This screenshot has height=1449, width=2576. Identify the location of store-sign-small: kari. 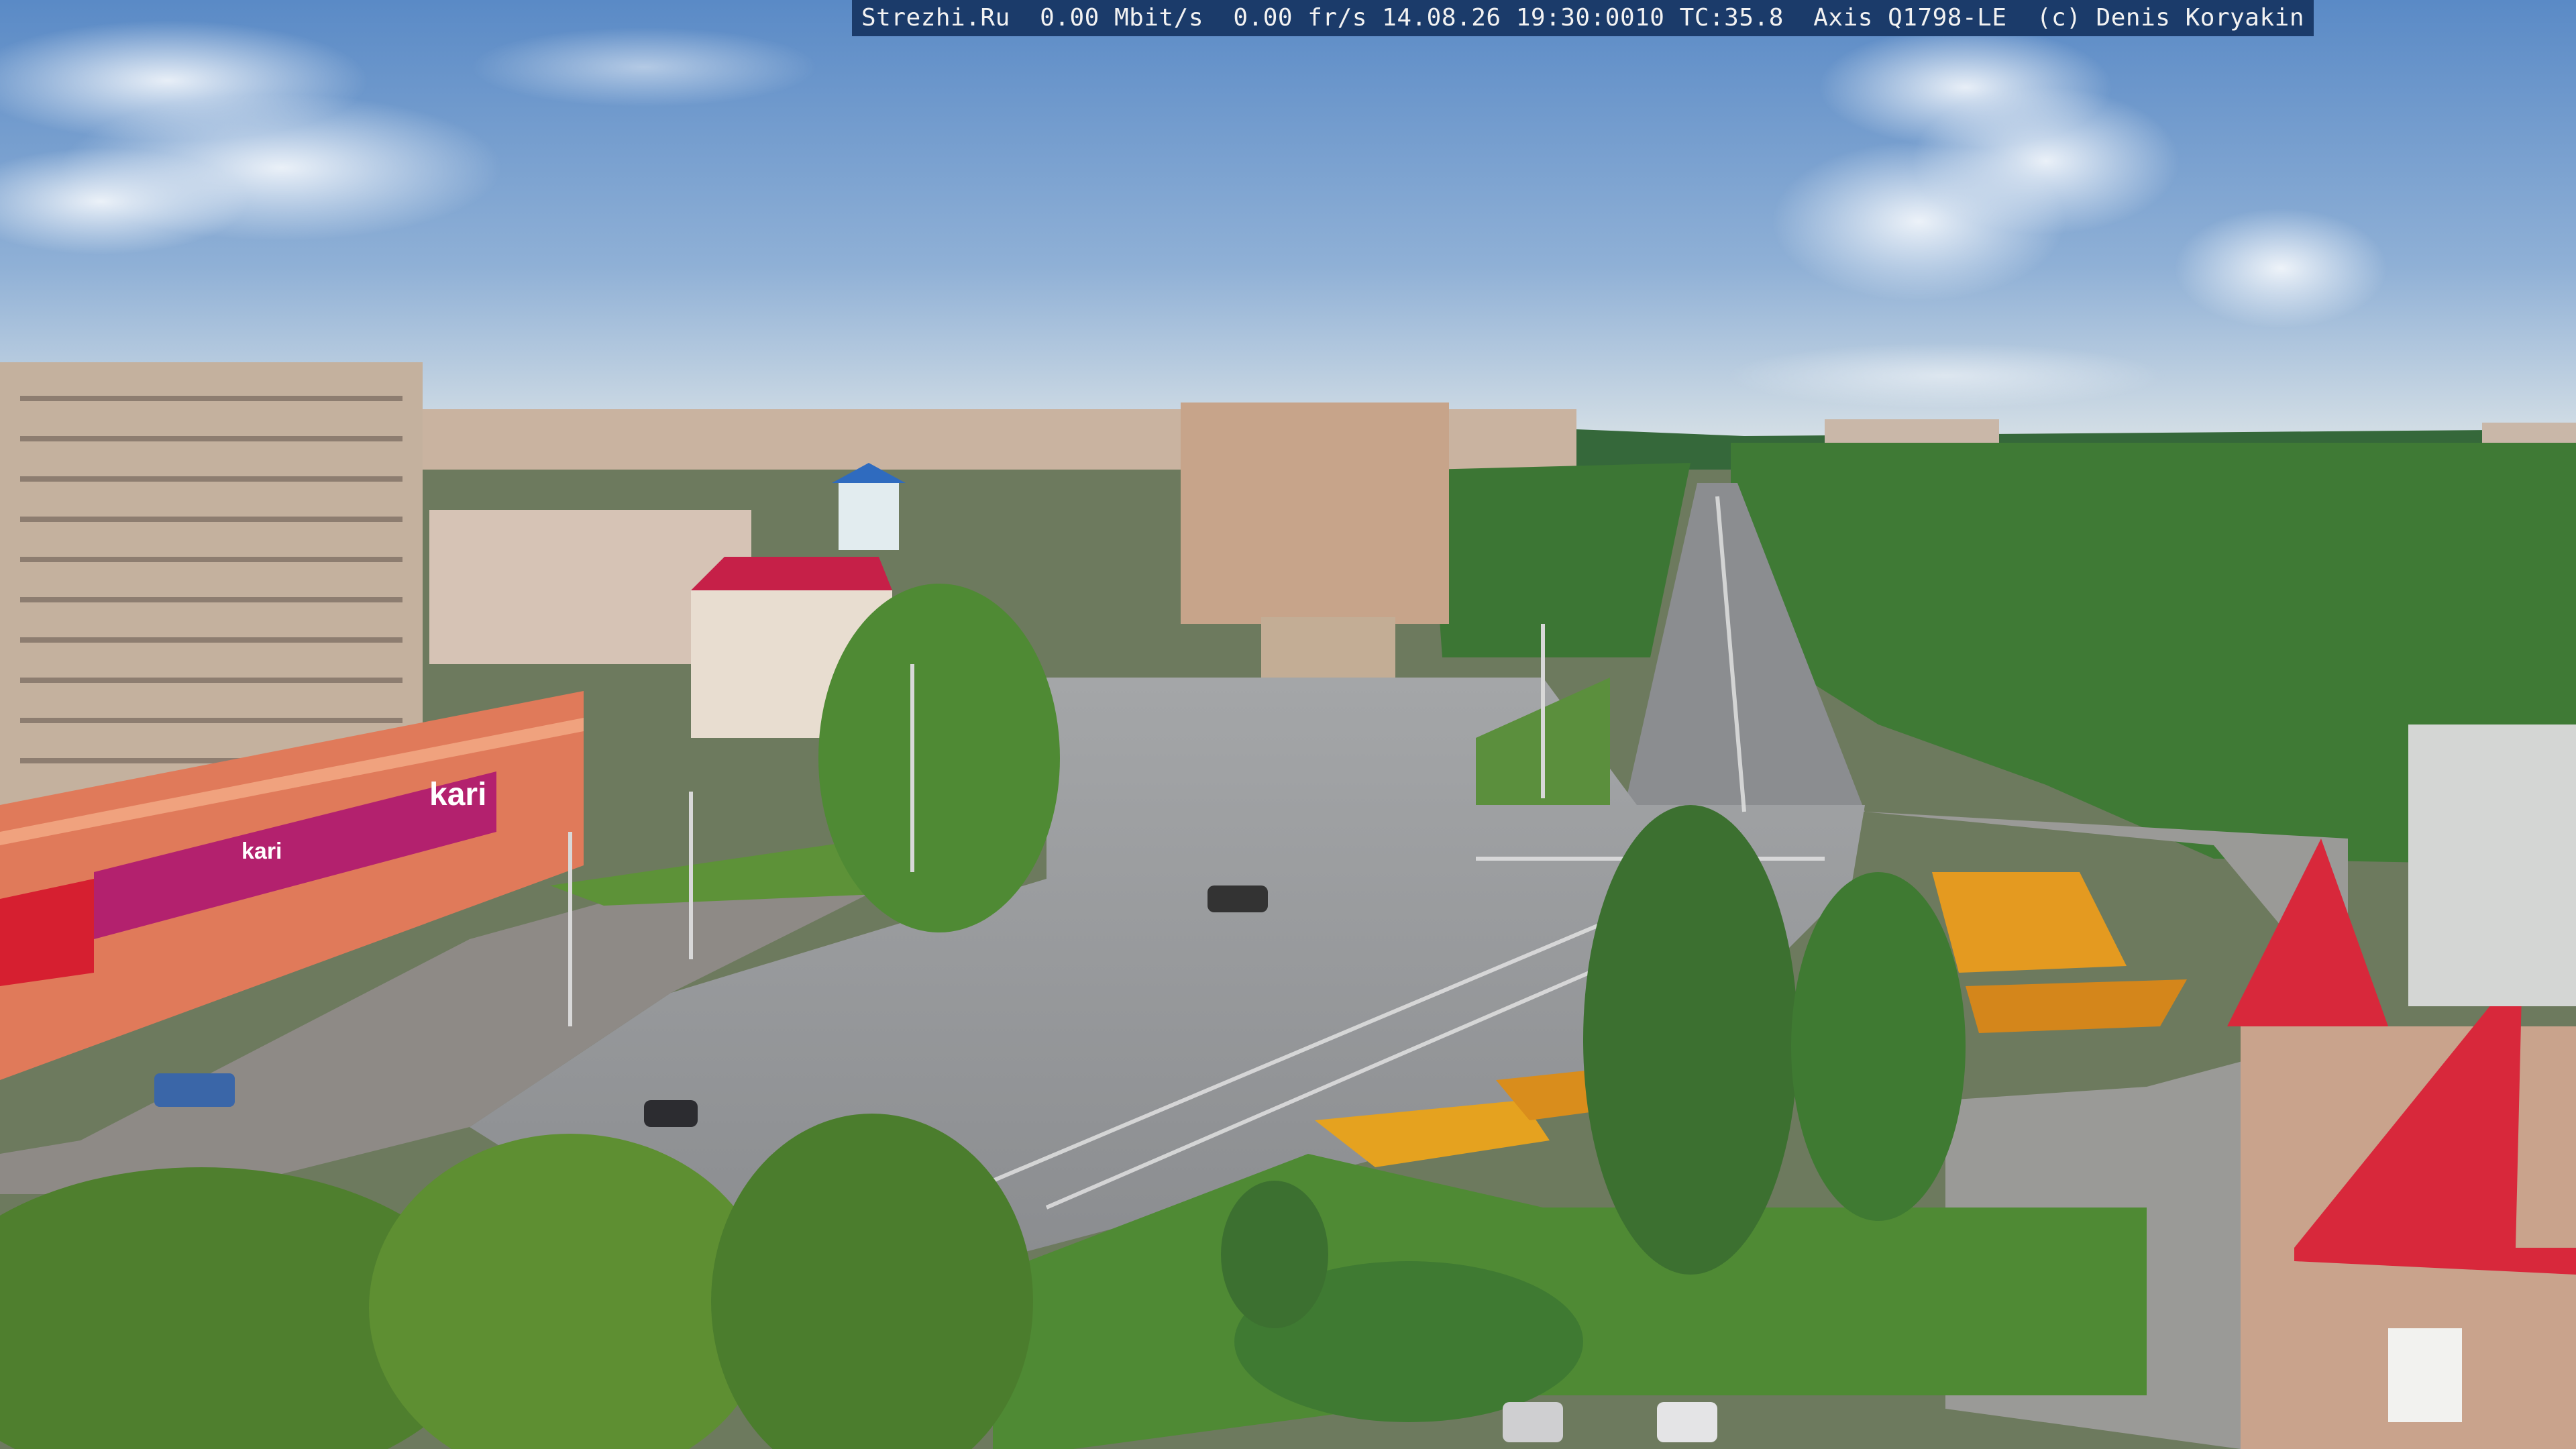
(261, 851).